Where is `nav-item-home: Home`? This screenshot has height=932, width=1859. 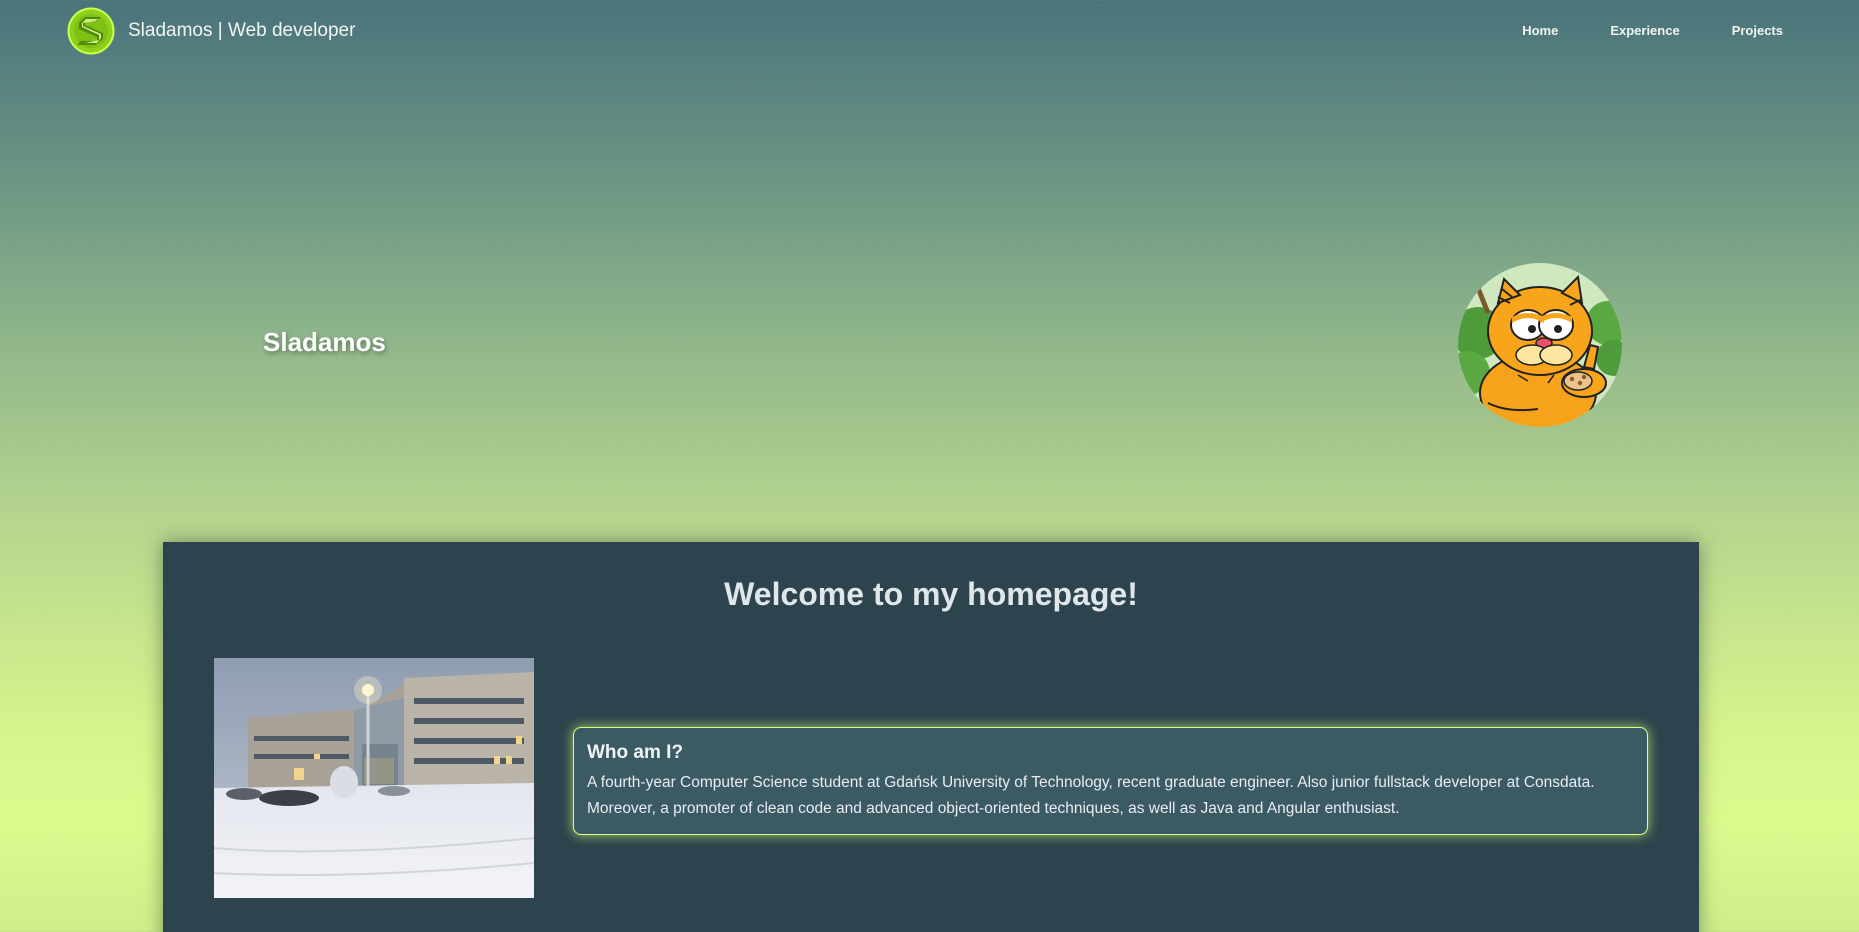 nav-item-home: Home is located at coordinates (1540, 31).